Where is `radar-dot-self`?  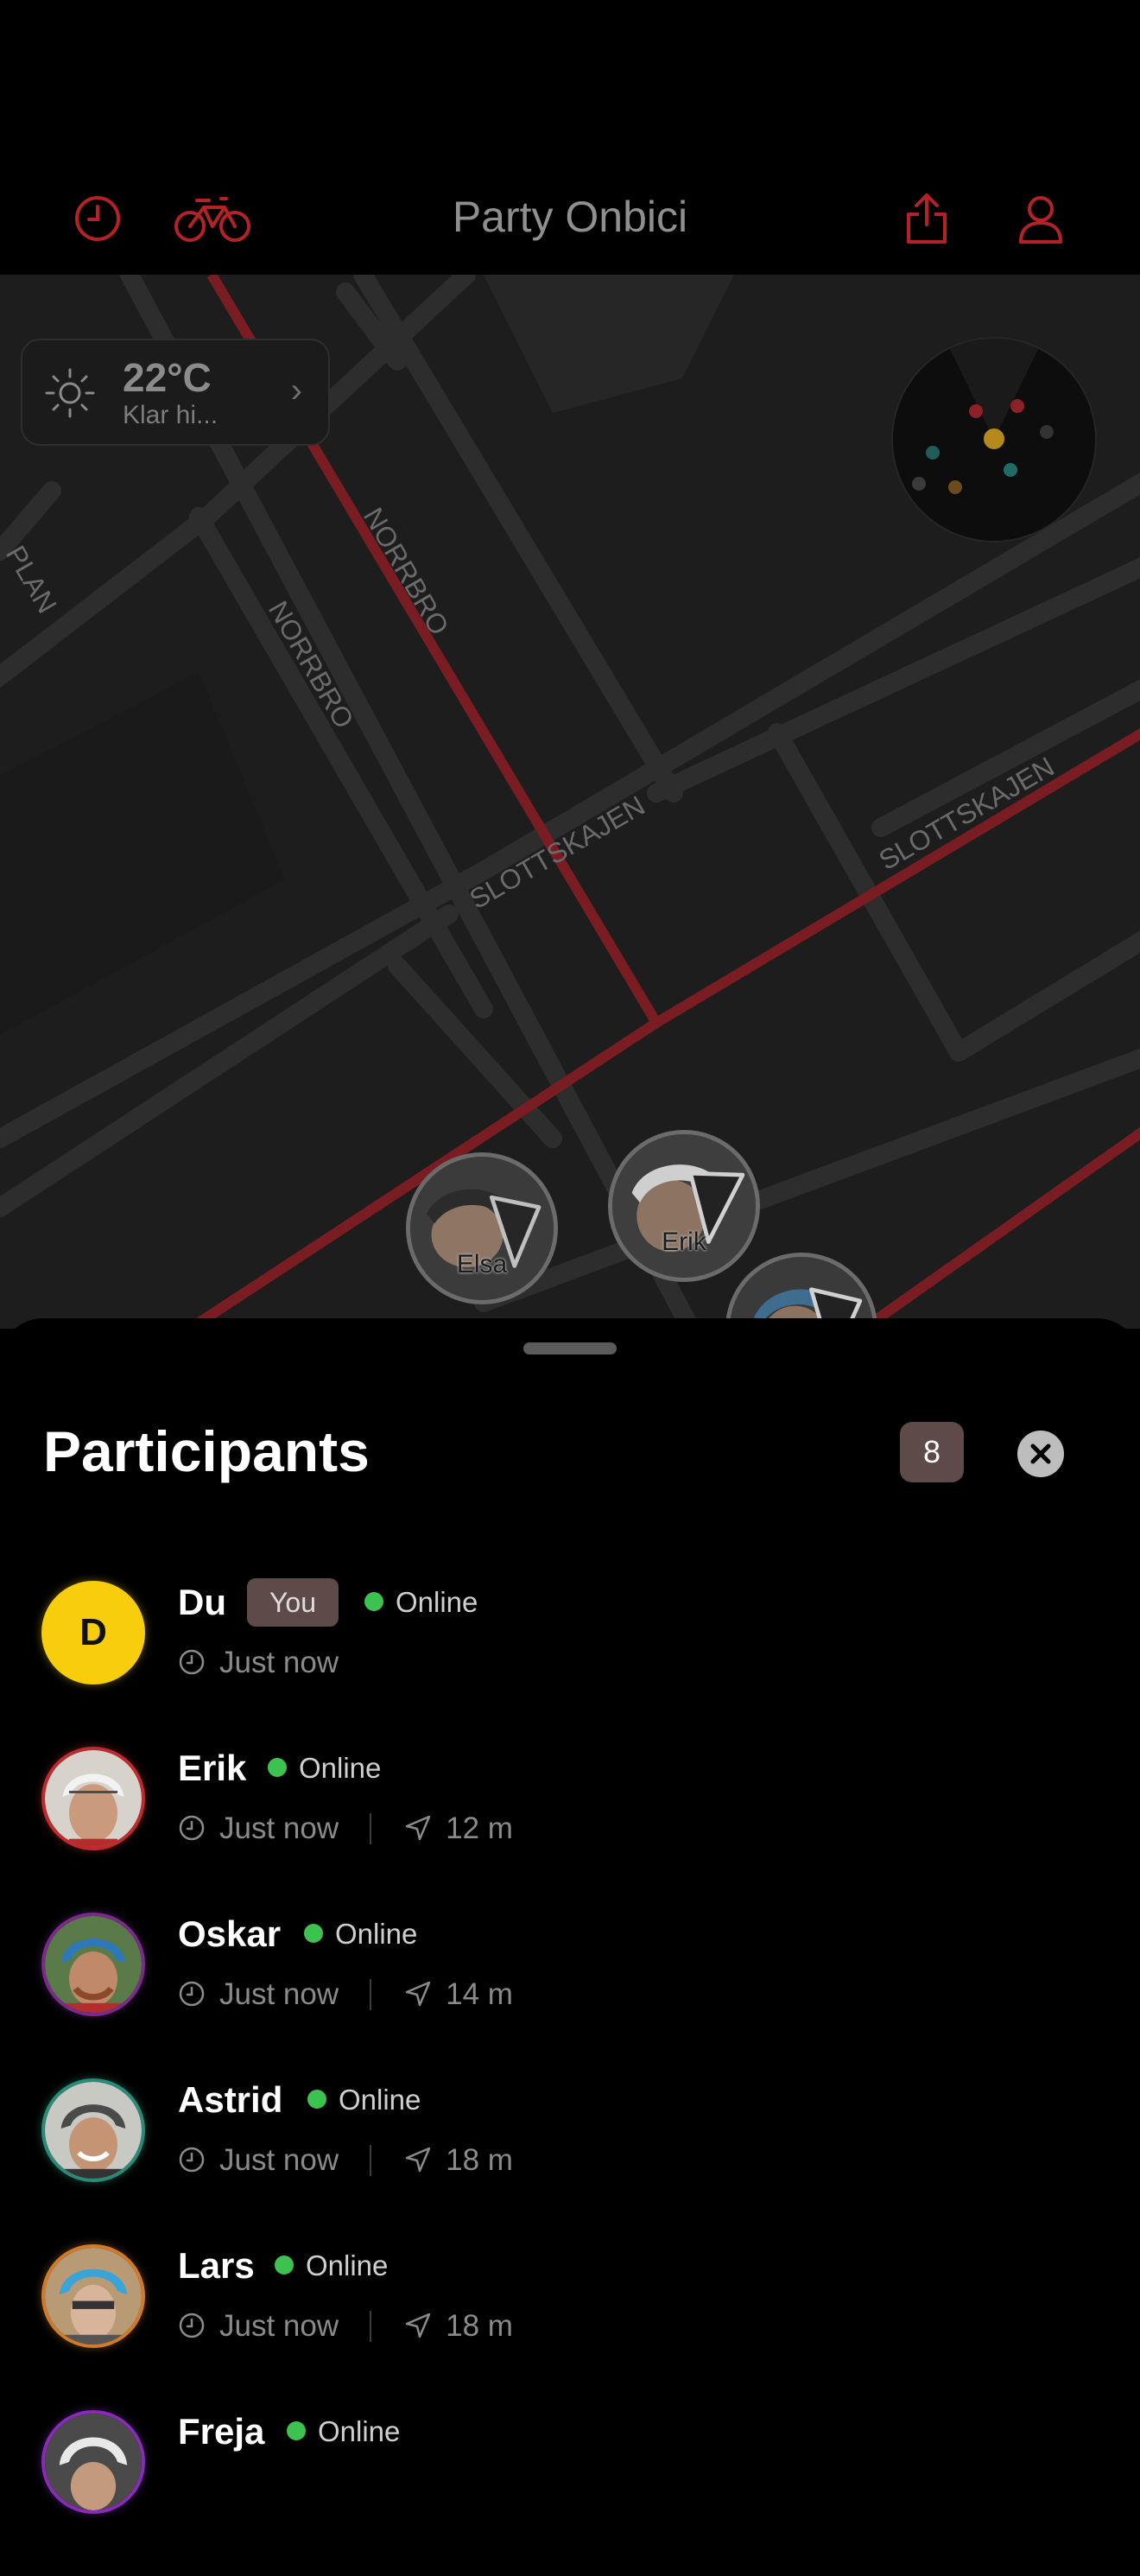 radar-dot-self is located at coordinates (994, 438).